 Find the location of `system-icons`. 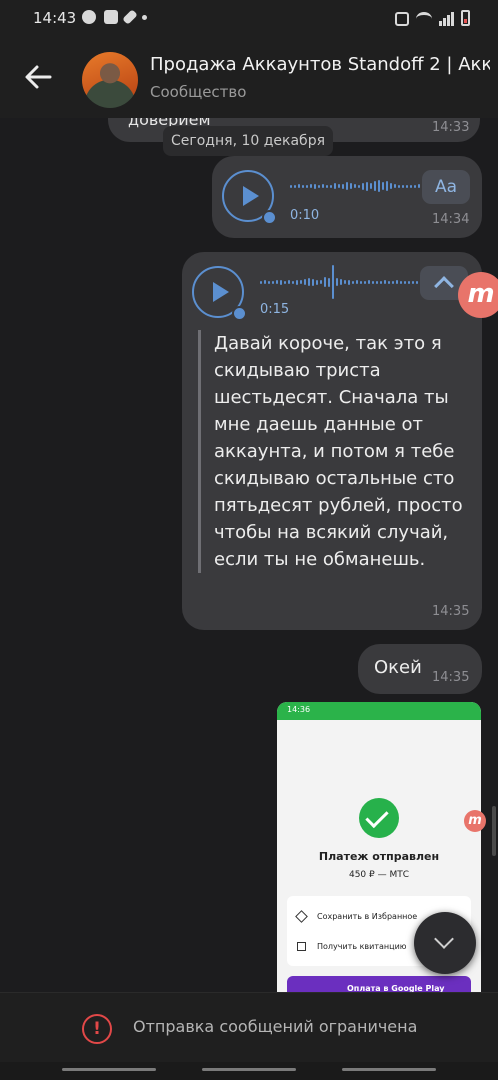

system-icons is located at coordinates (432, 18).